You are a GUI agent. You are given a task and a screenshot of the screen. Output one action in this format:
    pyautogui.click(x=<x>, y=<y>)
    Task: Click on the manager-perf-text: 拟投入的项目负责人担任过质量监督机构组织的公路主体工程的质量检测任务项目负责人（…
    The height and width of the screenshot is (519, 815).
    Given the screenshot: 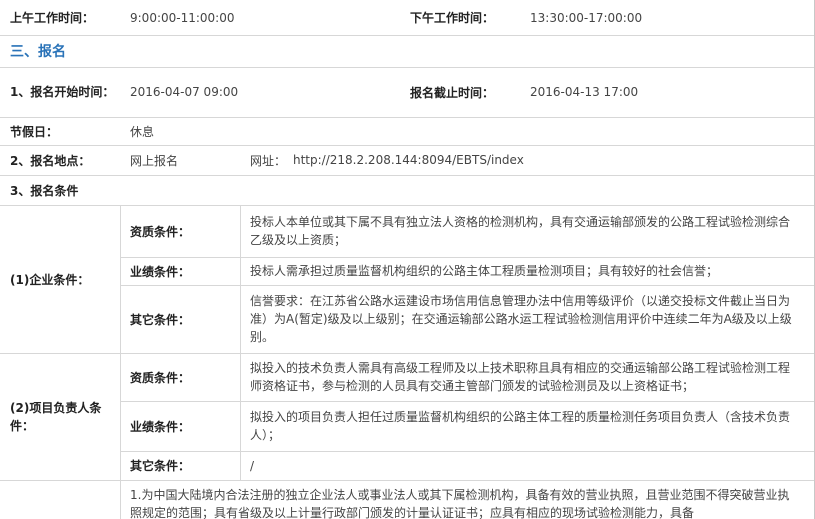 What is the action you would take?
    pyautogui.click(x=520, y=426)
    